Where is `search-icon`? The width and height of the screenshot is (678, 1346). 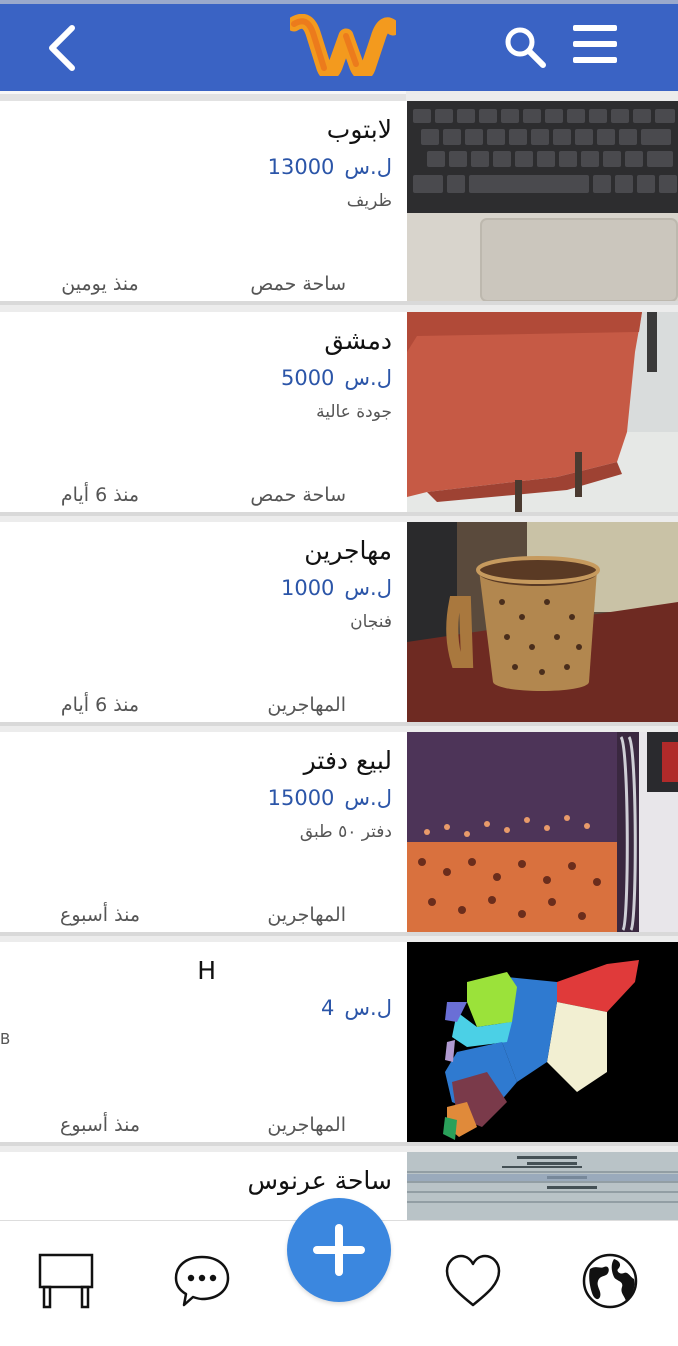
search-icon is located at coordinates (525, 47).